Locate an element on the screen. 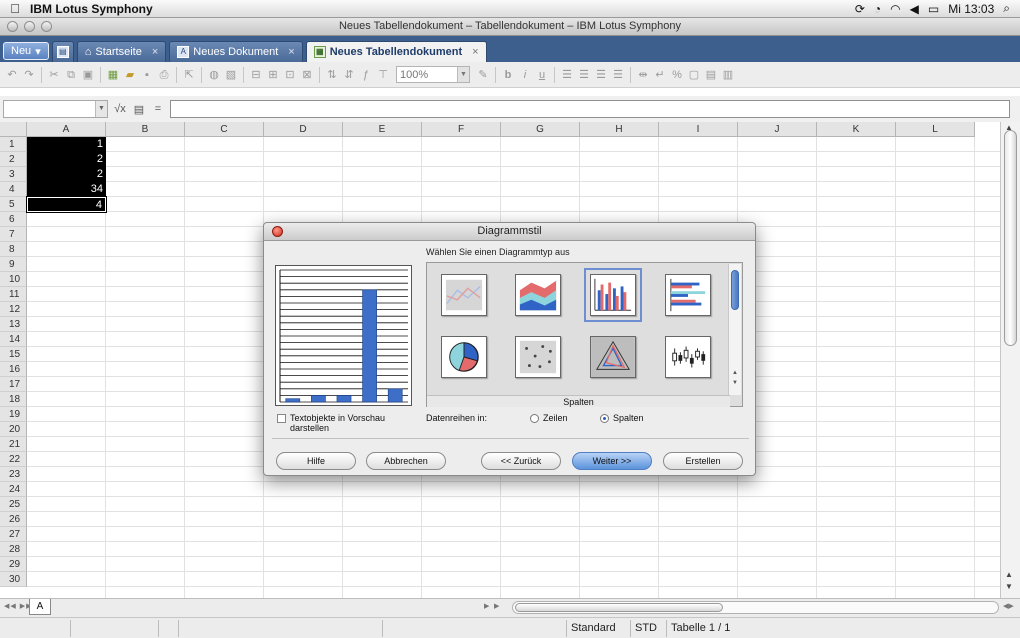  row-header-14: 14 is located at coordinates (13, 339).